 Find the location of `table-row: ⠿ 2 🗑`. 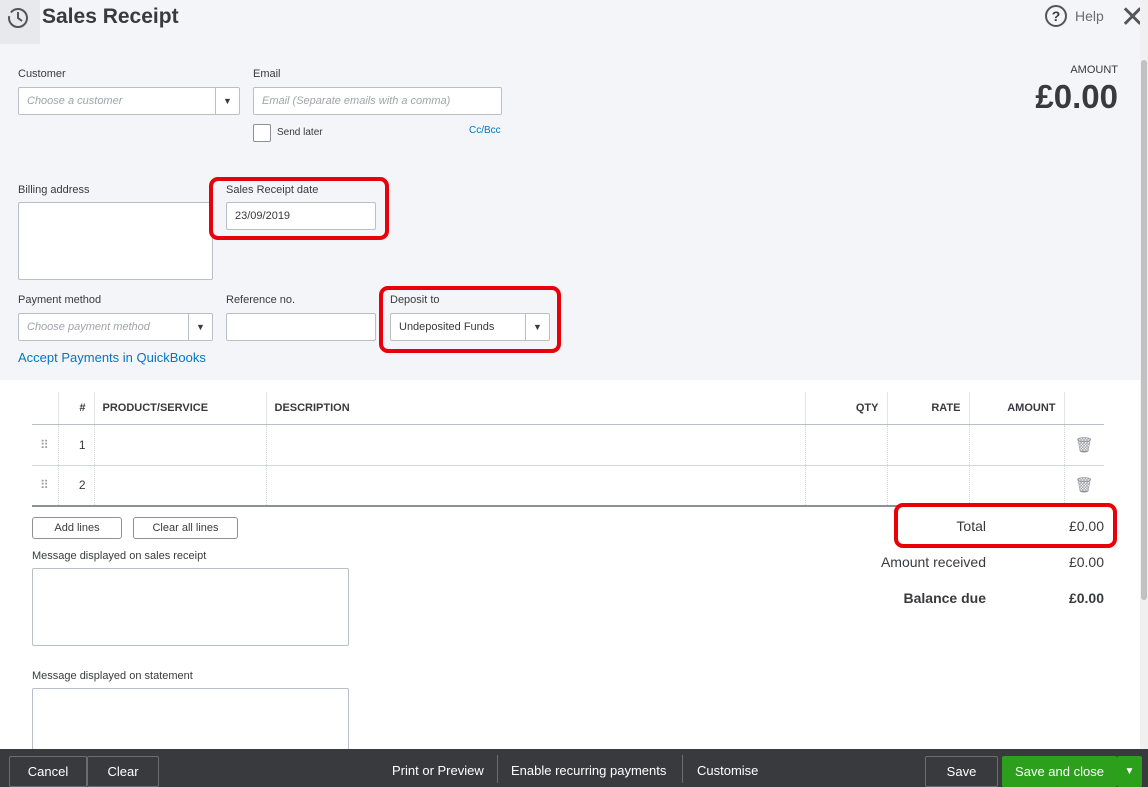

table-row: ⠿ 2 🗑 is located at coordinates (568, 486).